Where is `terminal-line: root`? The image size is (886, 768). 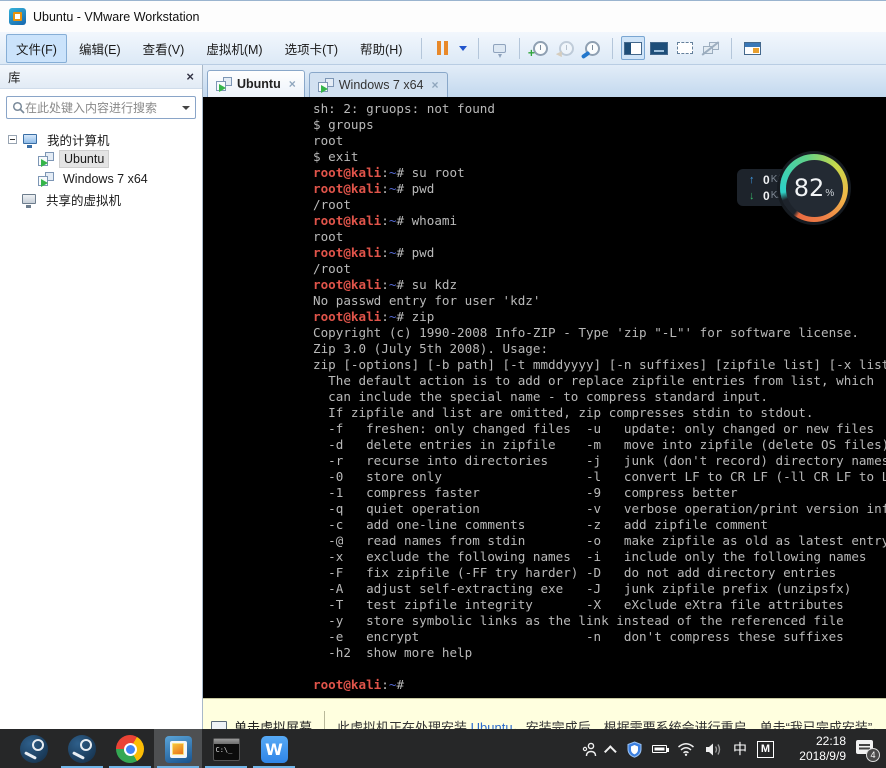 terminal-line: root is located at coordinates (328, 236).